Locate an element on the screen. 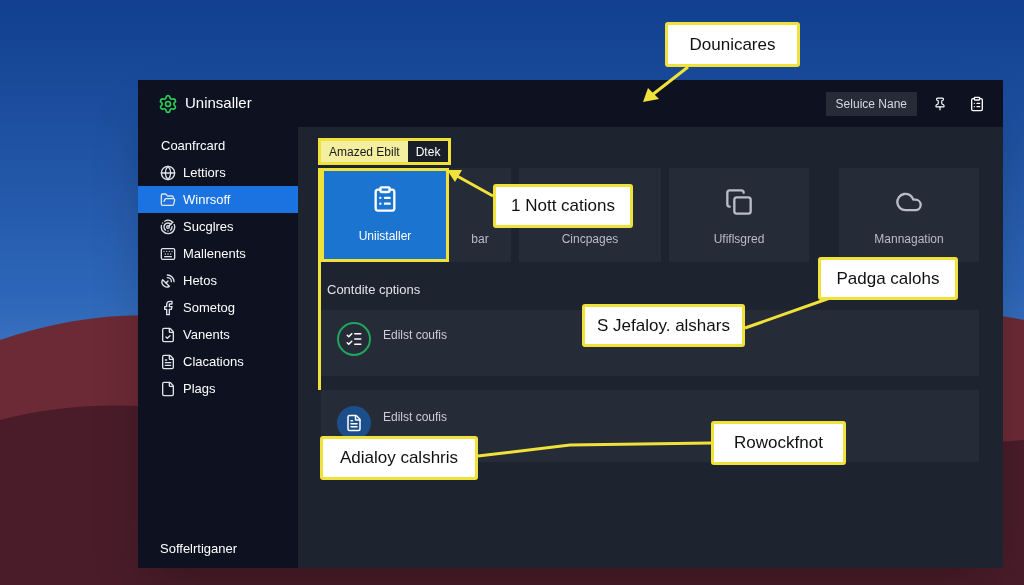  callout-tooltip: Padga calohs is located at coordinates (888, 278).